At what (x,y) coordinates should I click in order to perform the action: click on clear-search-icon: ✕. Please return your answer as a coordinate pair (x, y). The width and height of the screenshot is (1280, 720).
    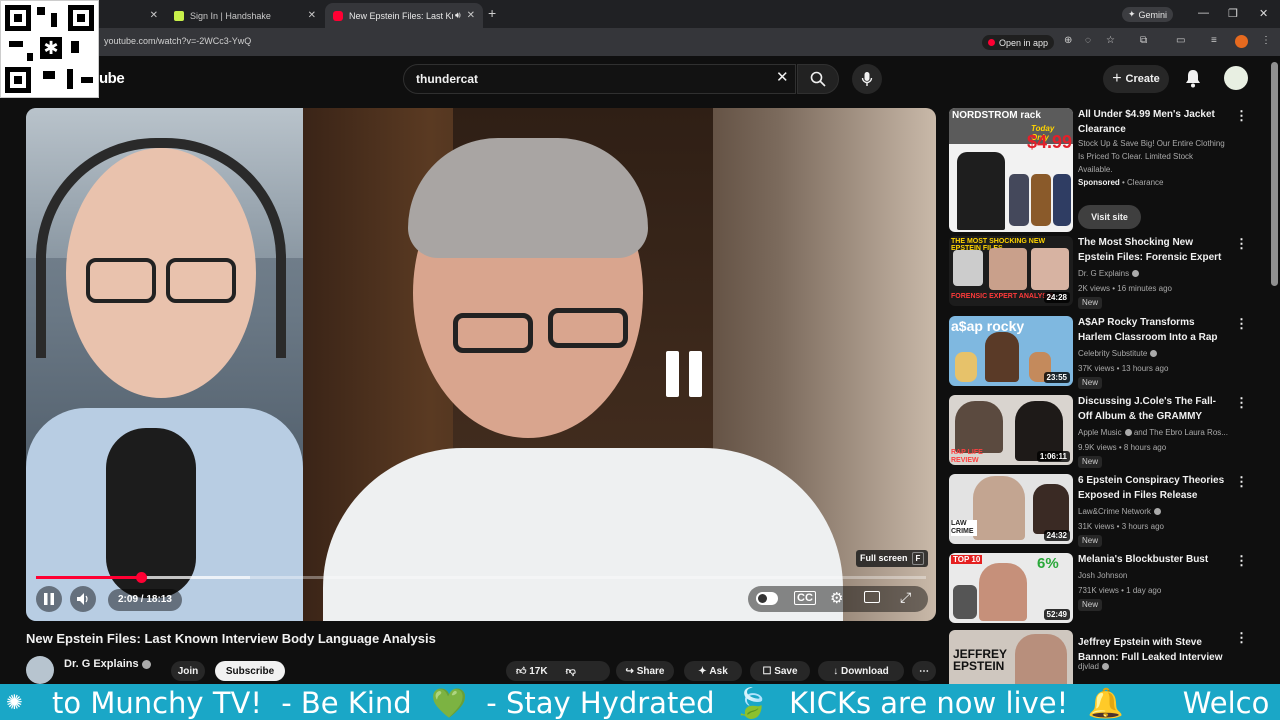
    Looking at the image, I should click on (782, 77).